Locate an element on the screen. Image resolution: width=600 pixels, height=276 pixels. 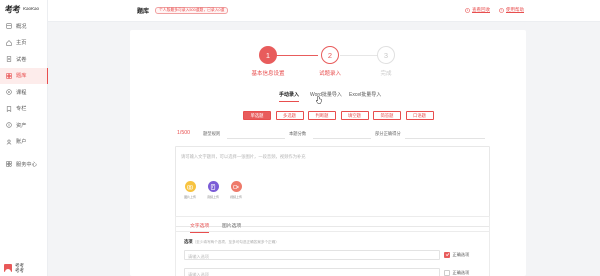
mouse-cursor-icon is located at coordinates (319, 100).